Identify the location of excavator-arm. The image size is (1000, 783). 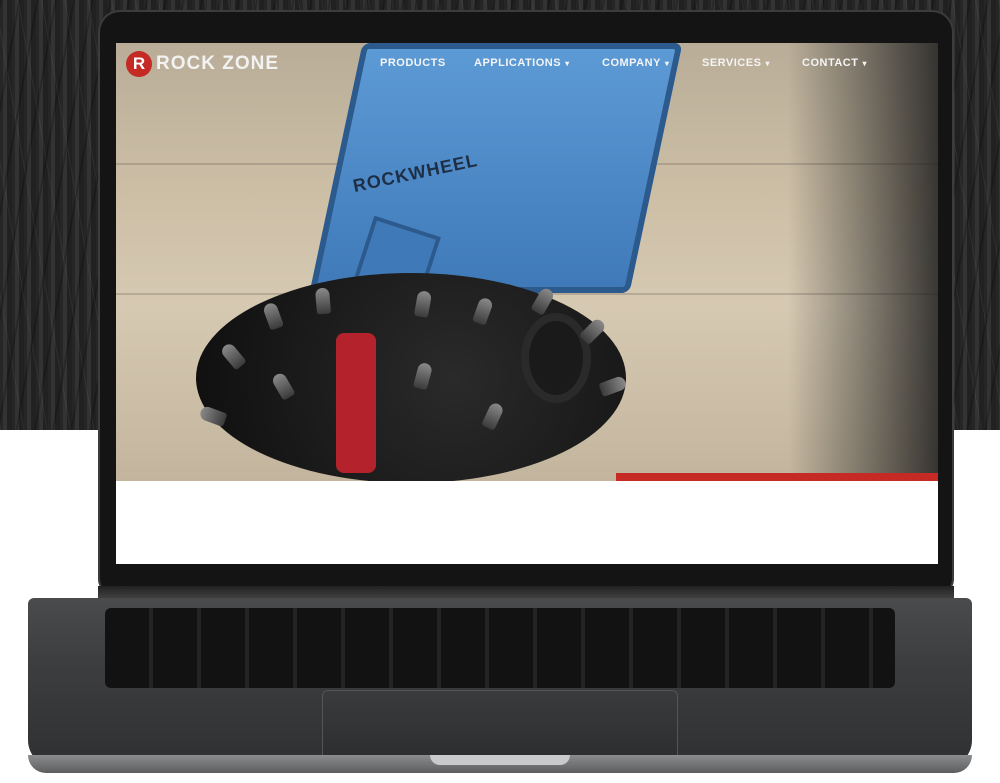
(863, 262).